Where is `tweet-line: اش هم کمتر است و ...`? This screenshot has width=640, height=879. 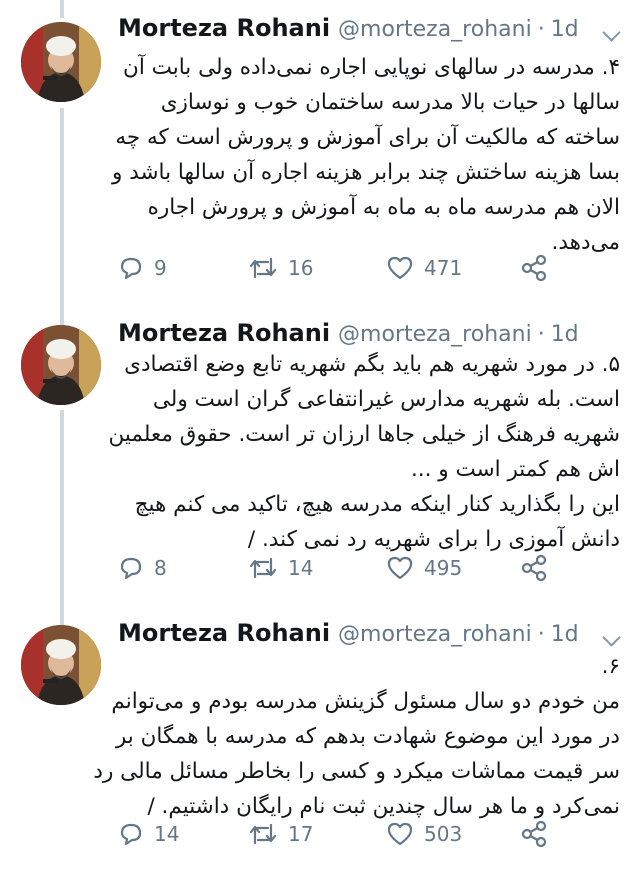
tweet-line: اش هم کمتر است و ... is located at coordinates (515, 469).